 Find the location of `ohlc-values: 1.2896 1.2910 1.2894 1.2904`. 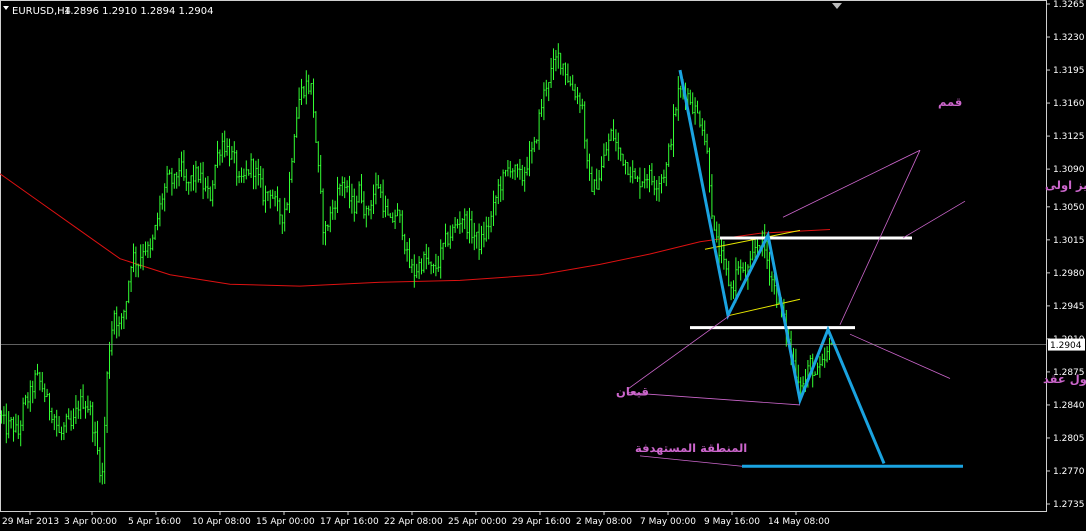

ohlc-values: 1.2896 1.2910 1.2894 1.2904 is located at coordinates (139, 11).